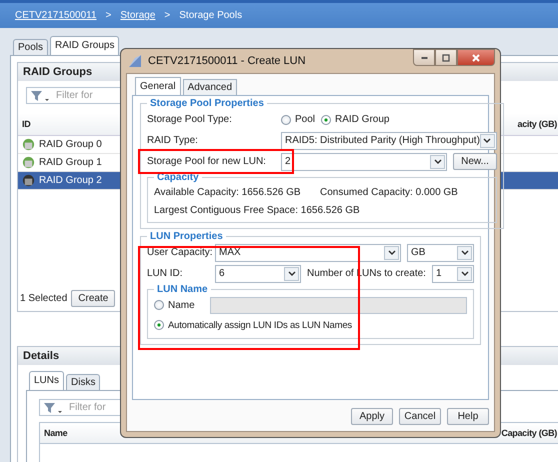 The height and width of the screenshot is (462, 558). Describe the element at coordinates (190, 119) in the screenshot. I see `field-label: Storage Pool Type:` at that location.